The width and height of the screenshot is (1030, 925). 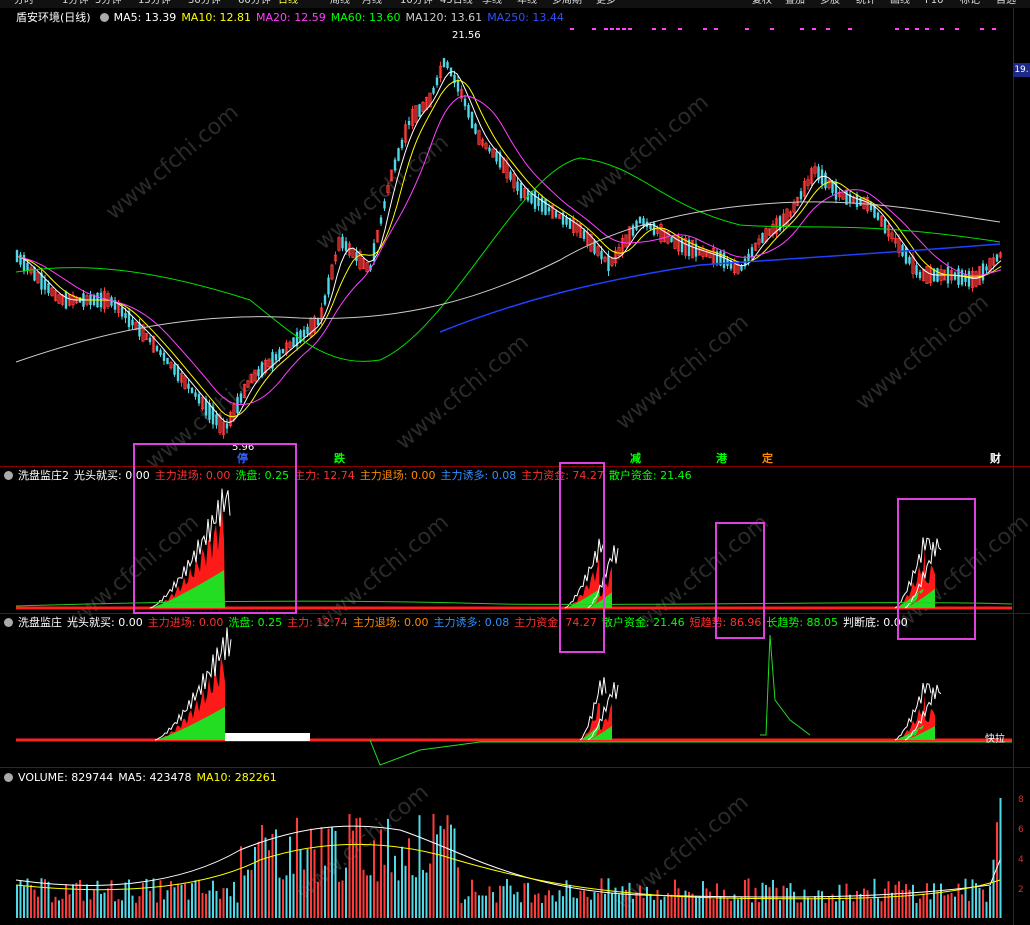 I want to click on panel-divider, so click(x=515, y=767).